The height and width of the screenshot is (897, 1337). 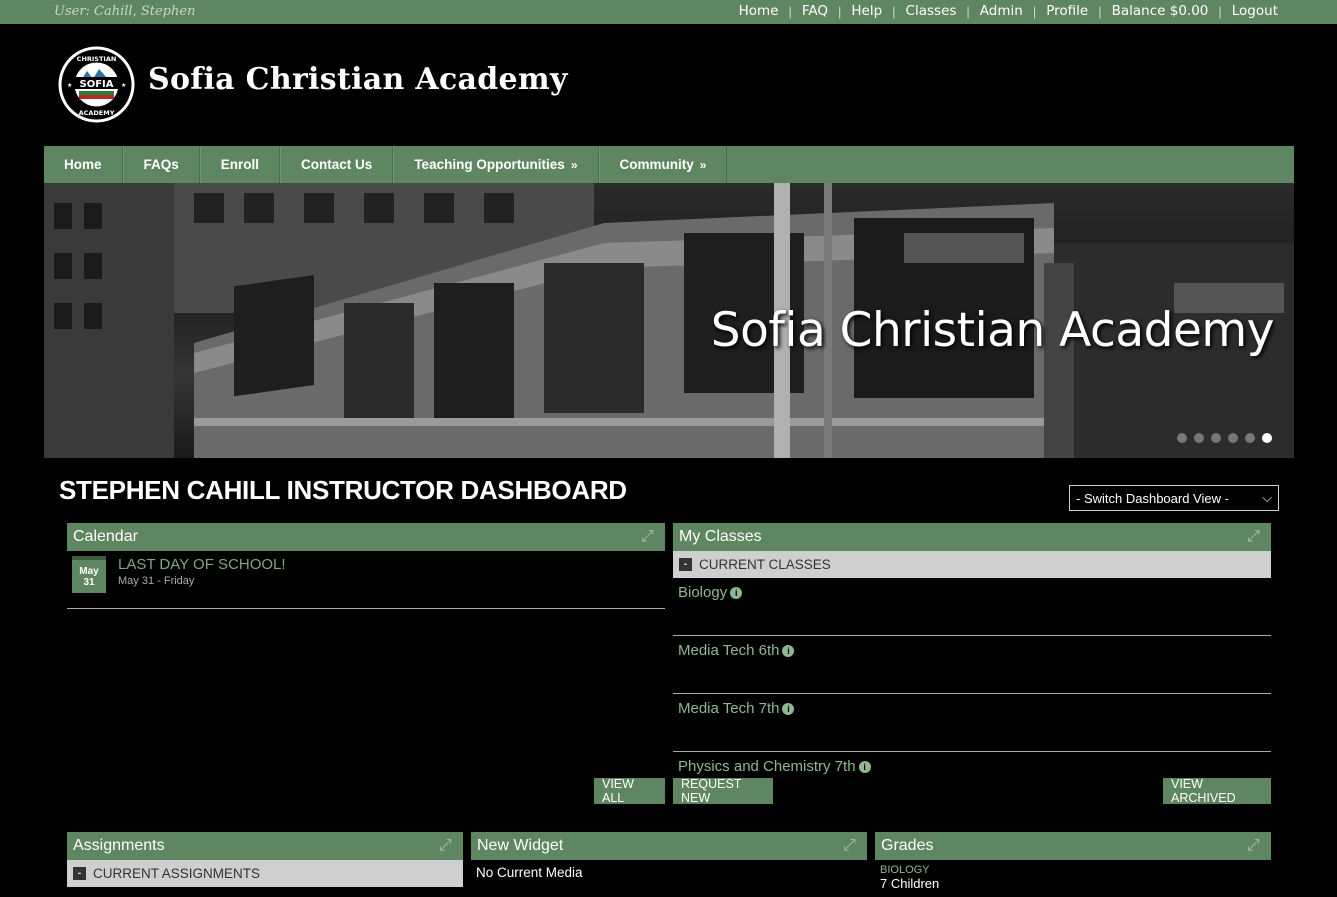 What do you see at coordinates (202, 564) in the screenshot?
I see `event-title: LAST DAY OF SCHOOL!` at bounding box center [202, 564].